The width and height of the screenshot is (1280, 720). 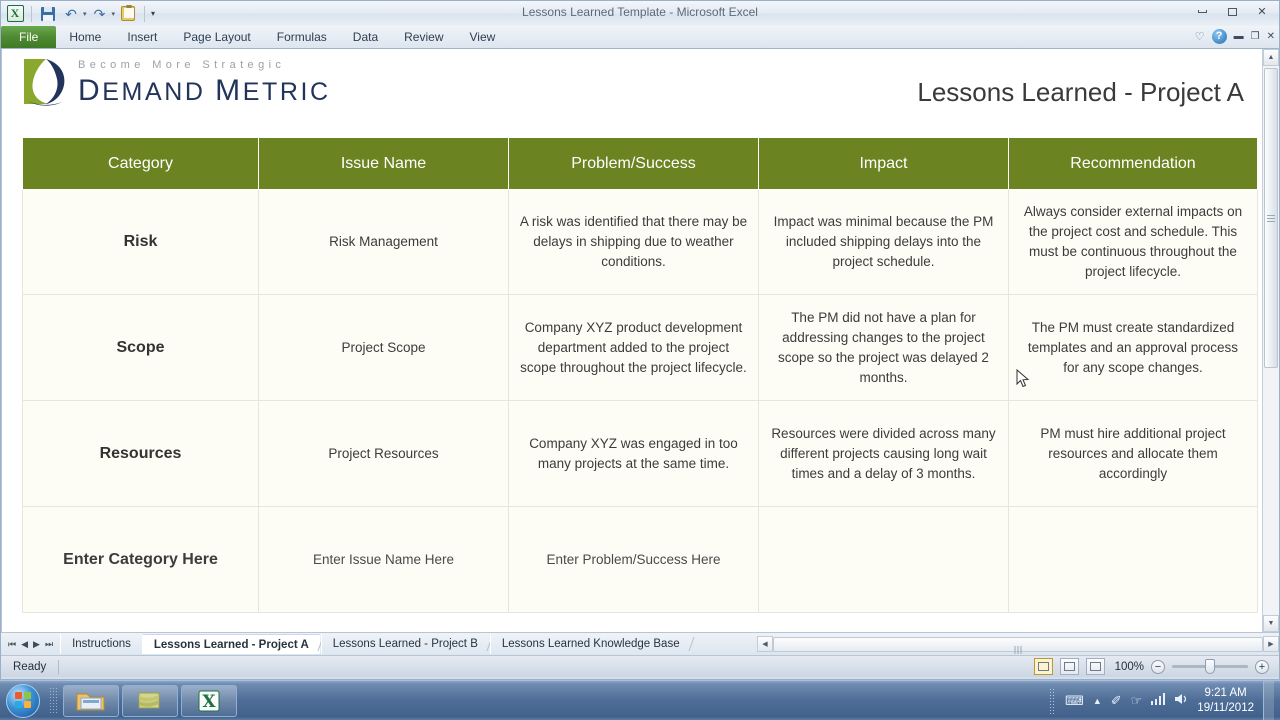 I want to click on cell-recommendation, so click(x=1133, y=559).